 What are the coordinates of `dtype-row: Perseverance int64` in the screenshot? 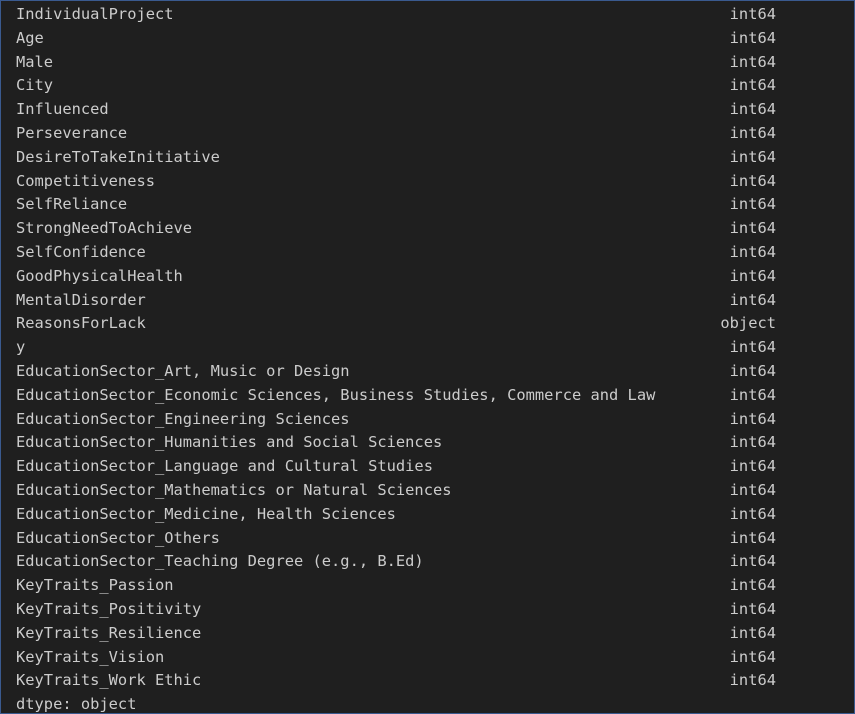 It's located at (426, 134).